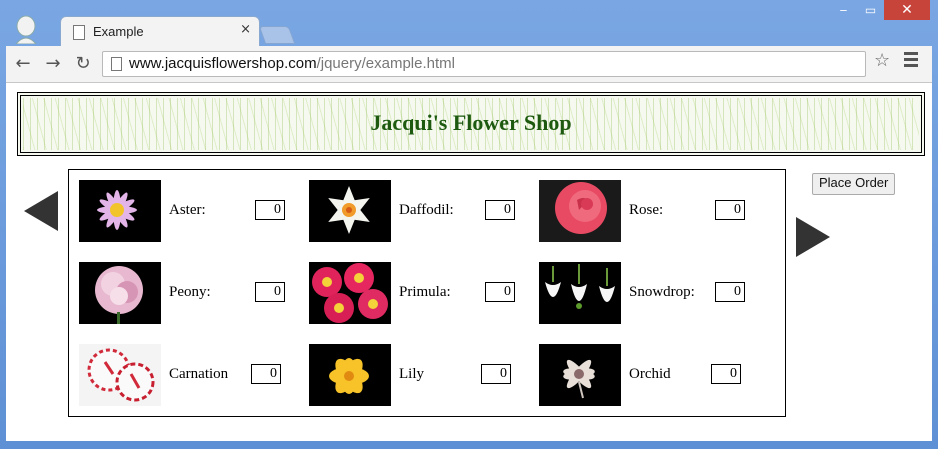  What do you see at coordinates (83, 63) in the screenshot?
I see `reload-button: ↻` at bounding box center [83, 63].